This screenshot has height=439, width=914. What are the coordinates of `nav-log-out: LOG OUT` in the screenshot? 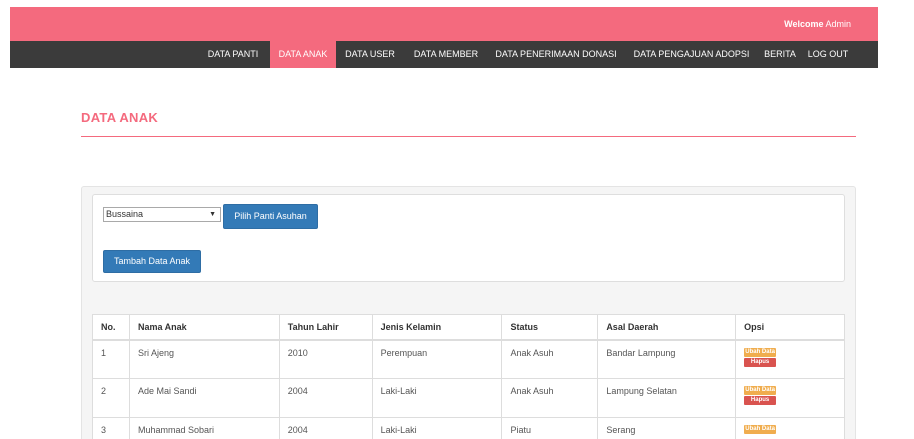 It's located at (828, 54).